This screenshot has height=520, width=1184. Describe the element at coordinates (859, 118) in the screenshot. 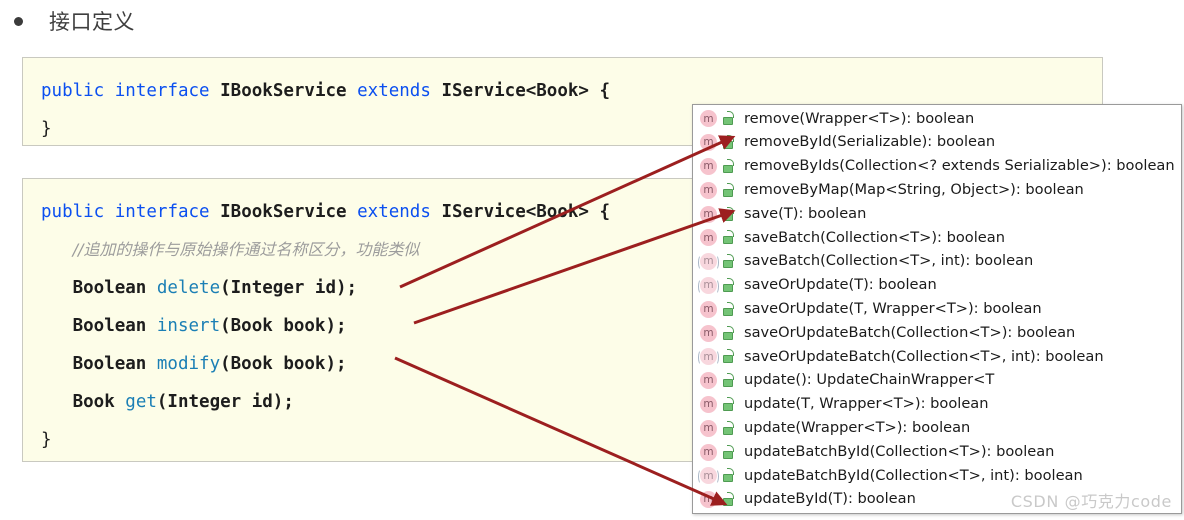

I see `completion-item-label: remove(Wrapper<T>): boolean` at that location.